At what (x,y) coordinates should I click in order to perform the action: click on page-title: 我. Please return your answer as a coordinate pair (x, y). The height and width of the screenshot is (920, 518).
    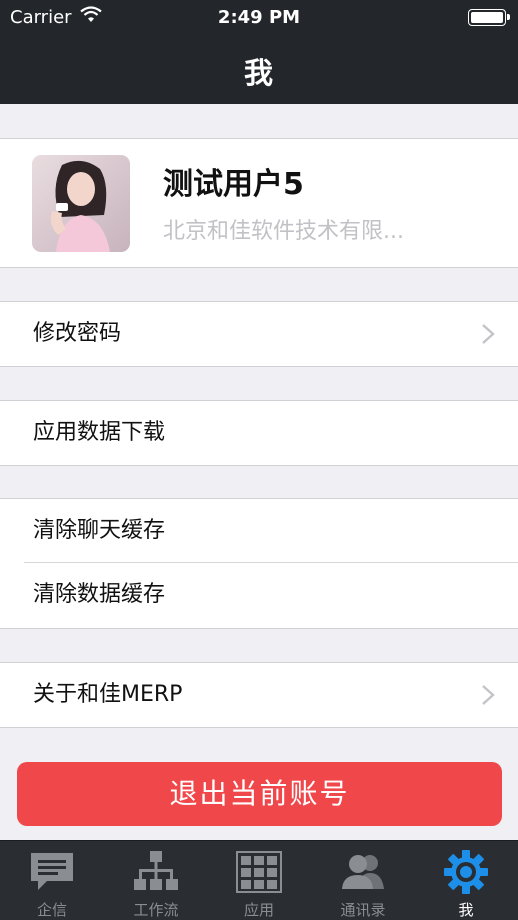
    Looking at the image, I should click on (258, 73).